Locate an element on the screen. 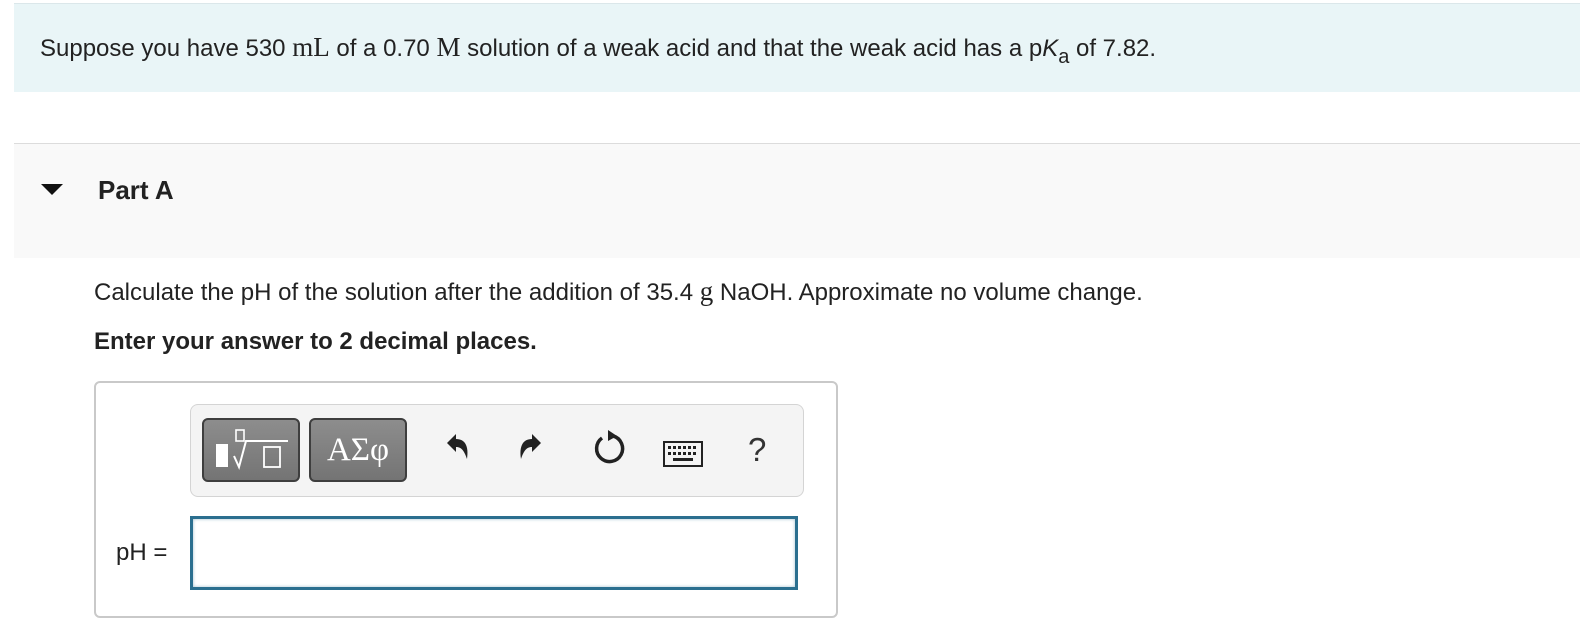  k-subscript: a is located at coordinates (1064, 57).